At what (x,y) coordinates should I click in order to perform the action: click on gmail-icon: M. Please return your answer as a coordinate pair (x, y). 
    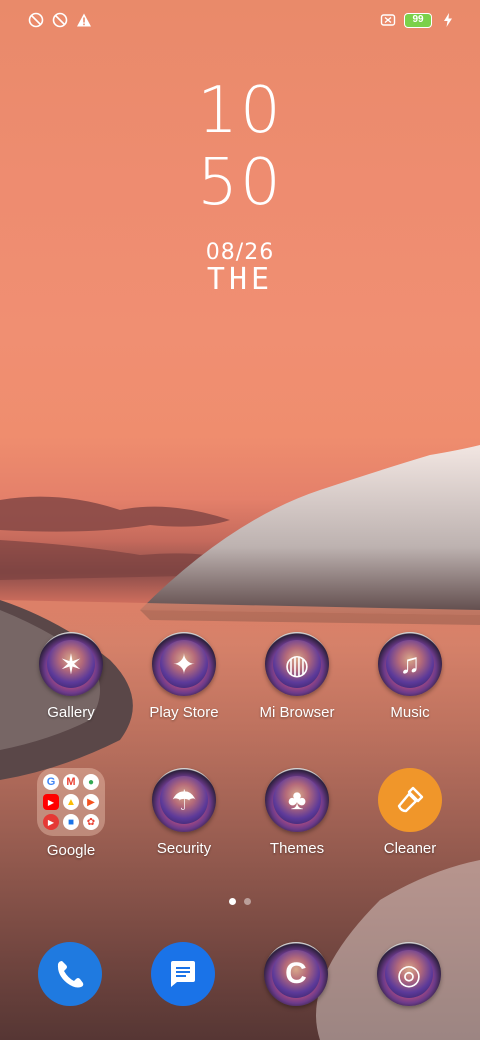
    Looking at the image, I should click on (71, 782).